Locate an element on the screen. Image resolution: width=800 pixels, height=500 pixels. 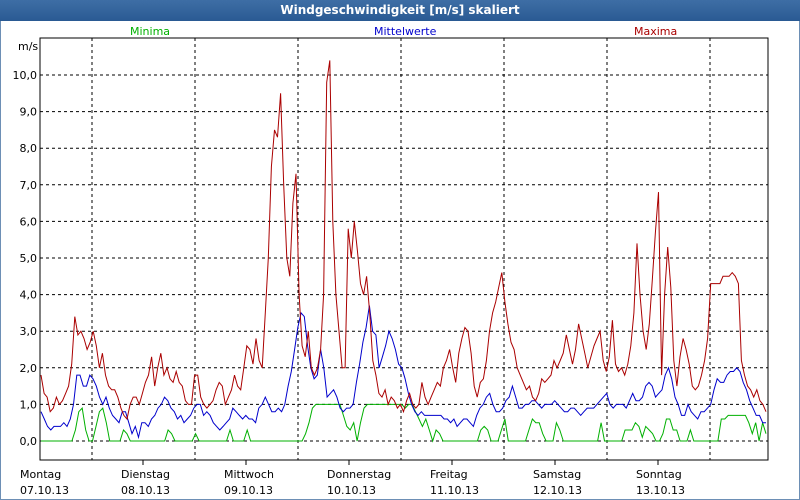
y-tick-label: 0,0 is located at coordinates (29, 441).